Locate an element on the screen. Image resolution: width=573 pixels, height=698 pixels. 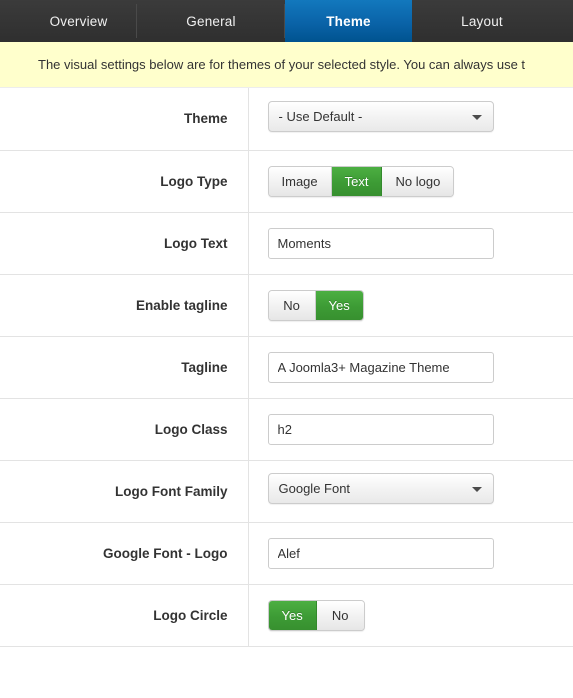
field-cell-logo-font-family: Google Font is located at coordinates (410, 491).